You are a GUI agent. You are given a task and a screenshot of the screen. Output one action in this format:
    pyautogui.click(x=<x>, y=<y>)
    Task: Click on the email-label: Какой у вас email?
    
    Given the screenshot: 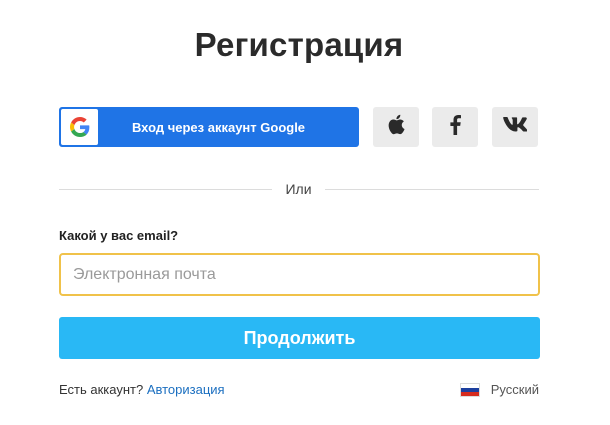 What is the action you would take?
    pyautogui.click(x=119, y=235)
    